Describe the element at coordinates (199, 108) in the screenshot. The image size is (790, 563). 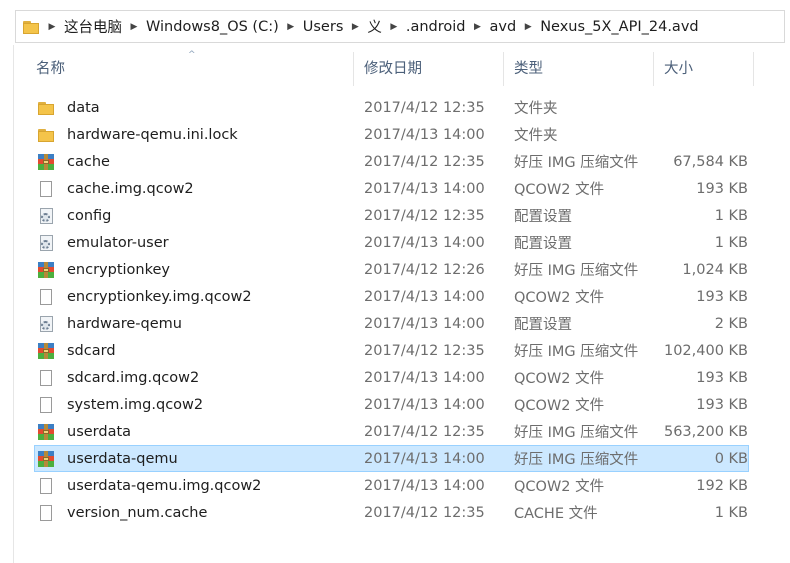
I see `file-name-cell: data` at that location.